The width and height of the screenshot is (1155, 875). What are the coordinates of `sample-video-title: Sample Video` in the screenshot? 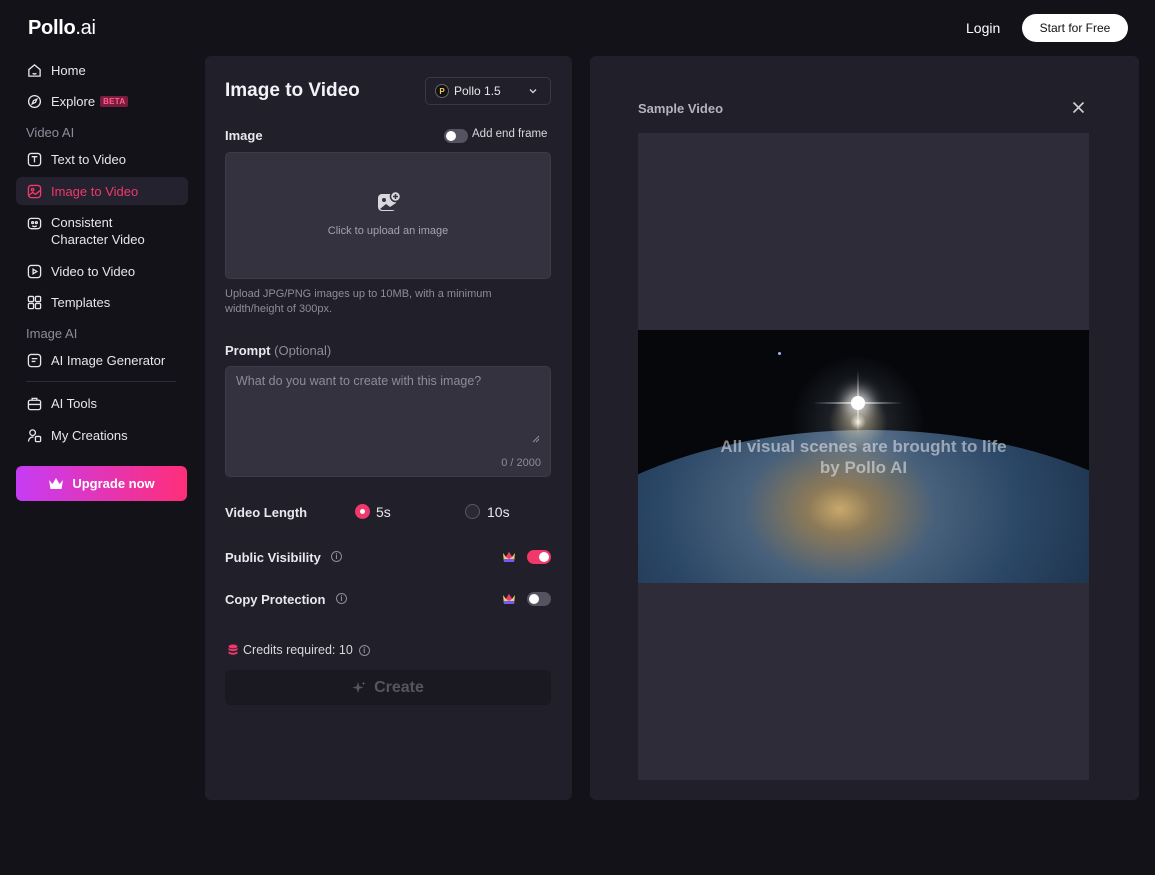 It's located at (681, 108).